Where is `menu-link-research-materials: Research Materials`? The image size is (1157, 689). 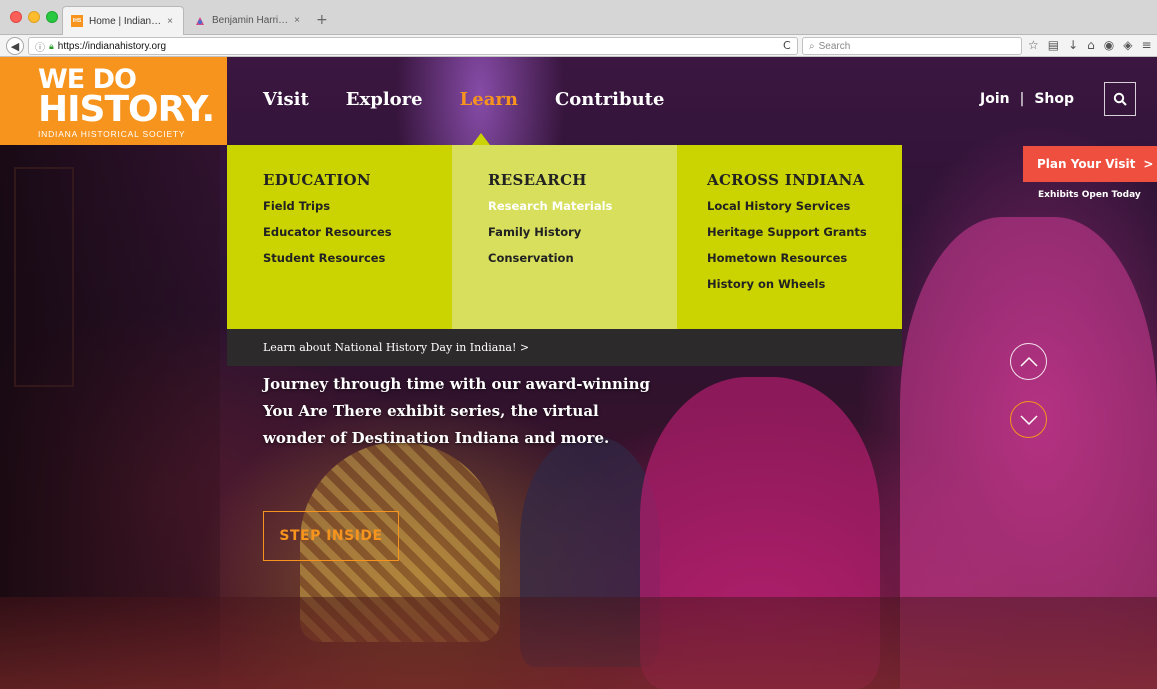 menu-link-research-materials: Research Materials is located at coordinates (582, 206).